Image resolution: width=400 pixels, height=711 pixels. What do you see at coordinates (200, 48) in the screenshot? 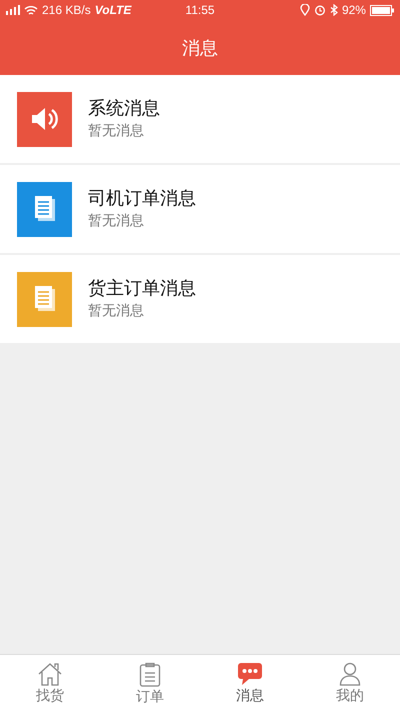
I see `page-title: 消息` at bounding box center [200, 48].